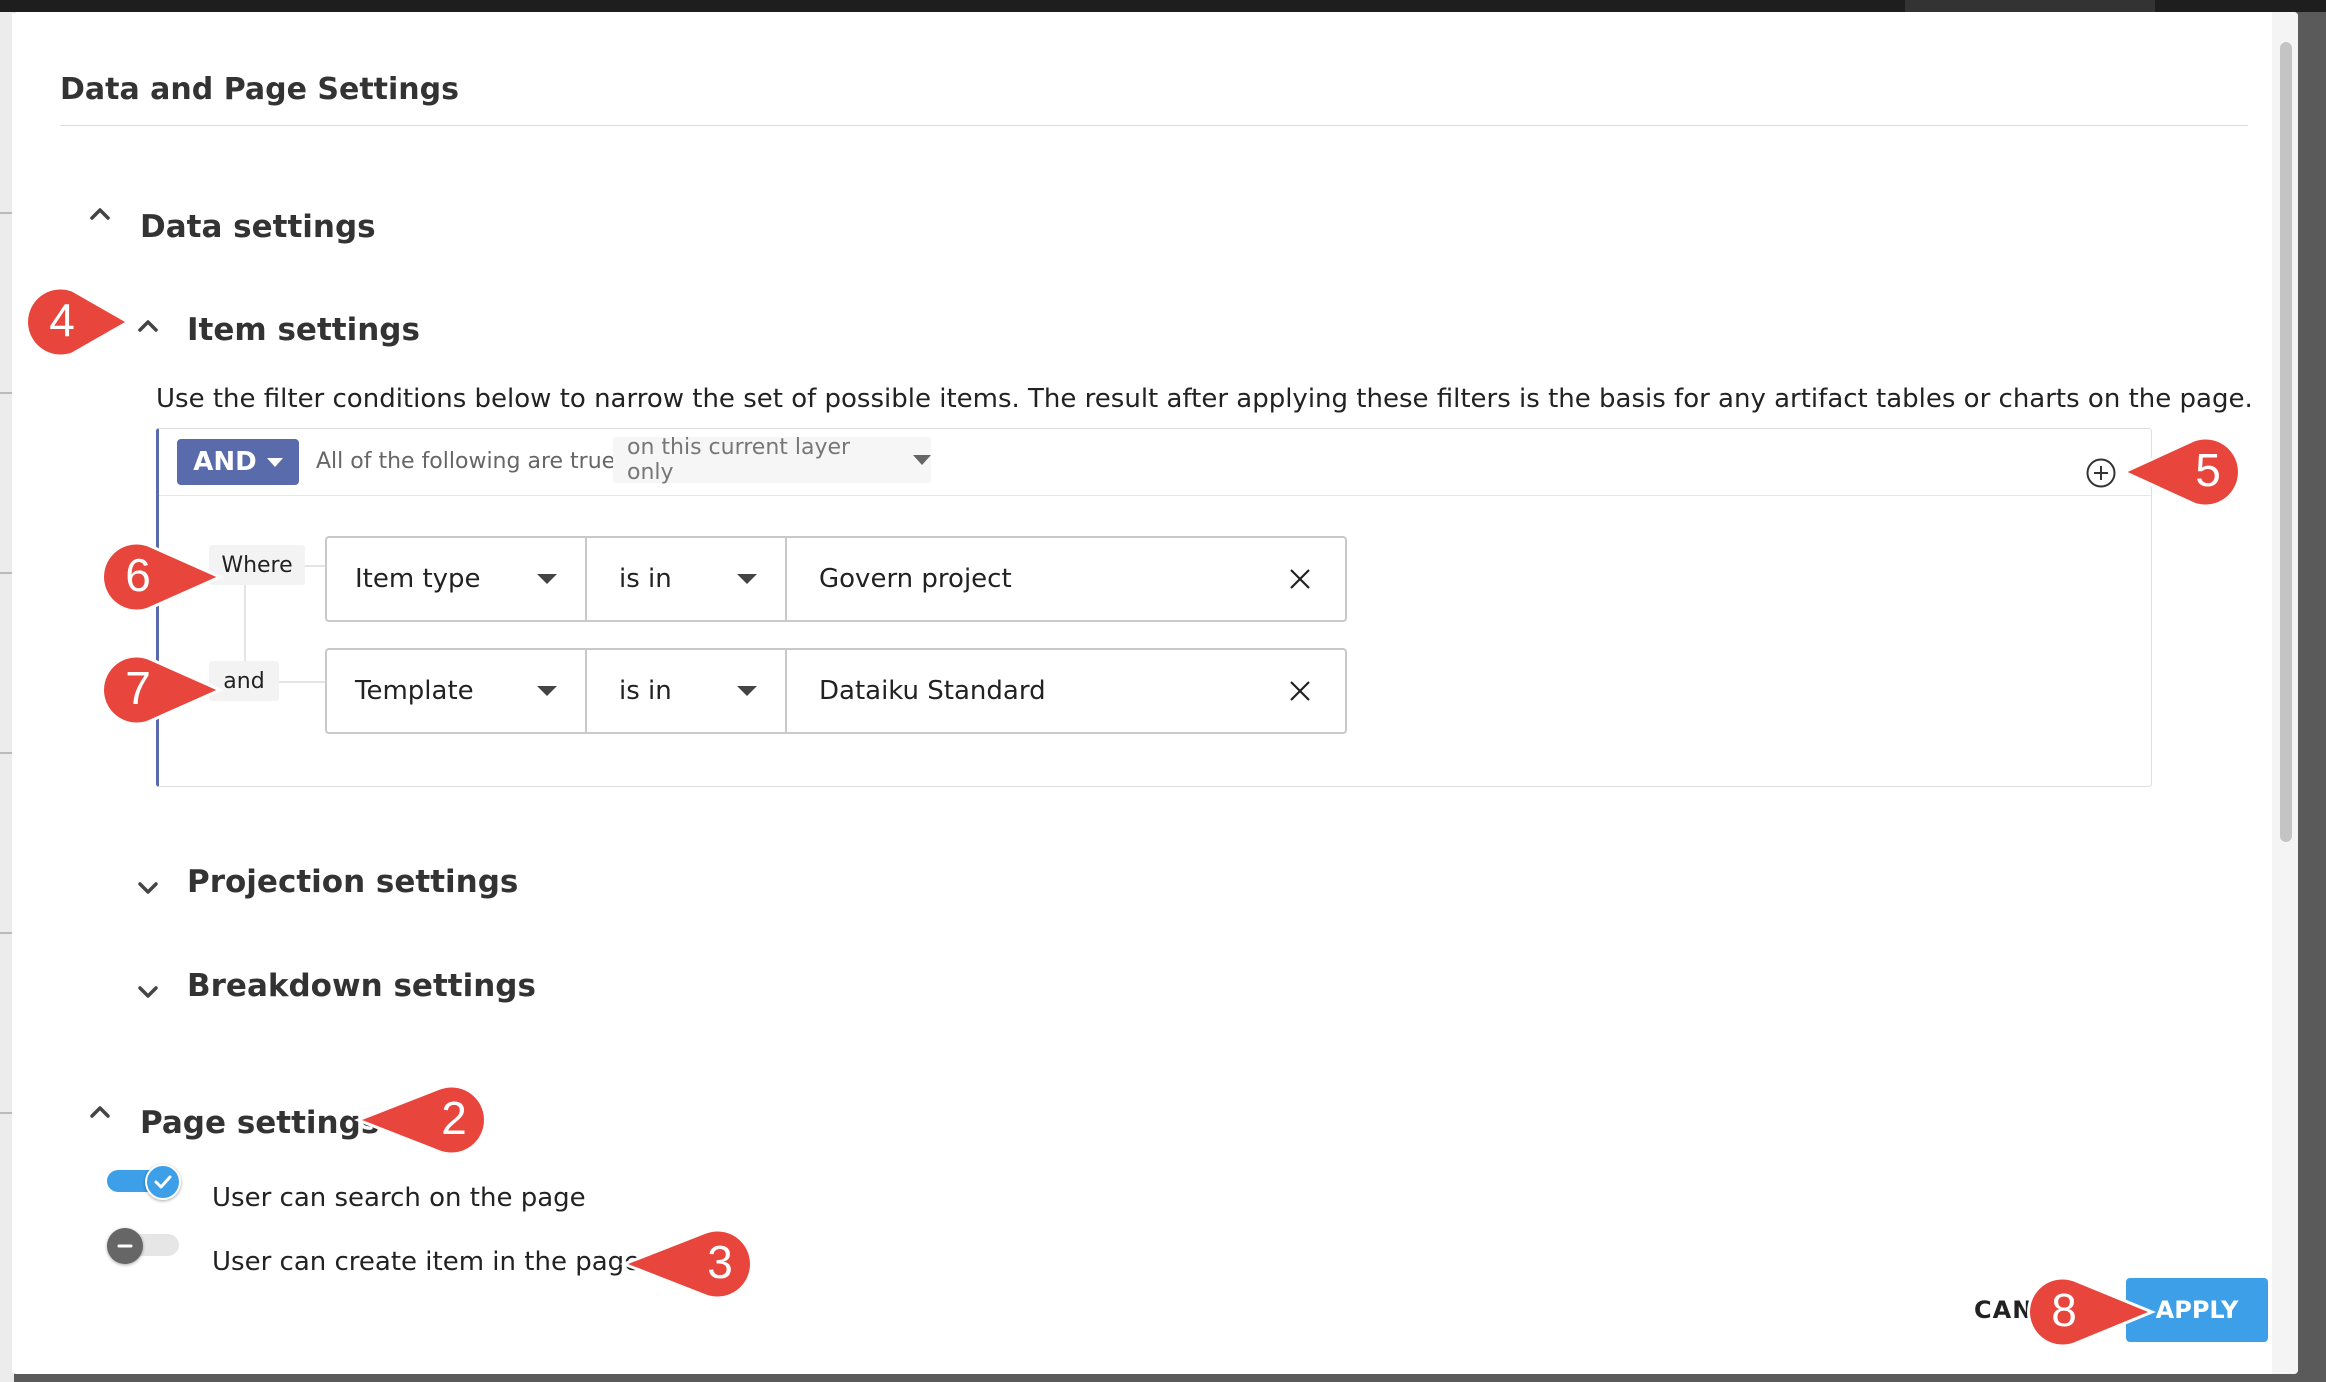  What do you see at coordinates (1066, 579) in the screenshot?
I see `condition-value-field: Govern project` at bounding box center [1066, 579].